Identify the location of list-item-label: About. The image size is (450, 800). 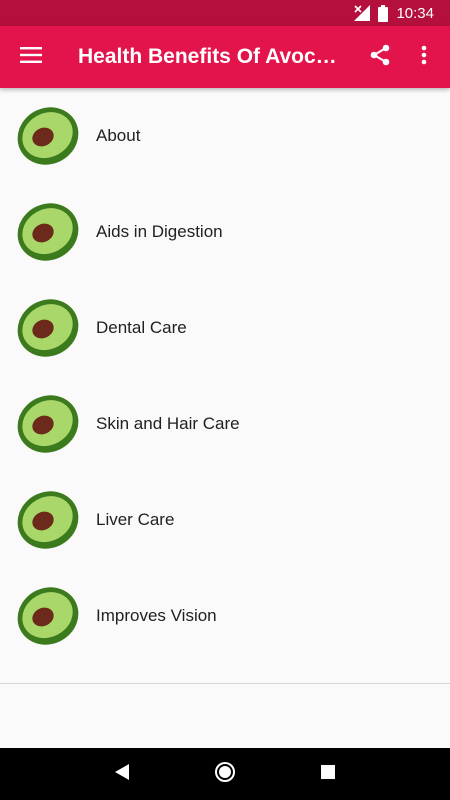
(118, 135).